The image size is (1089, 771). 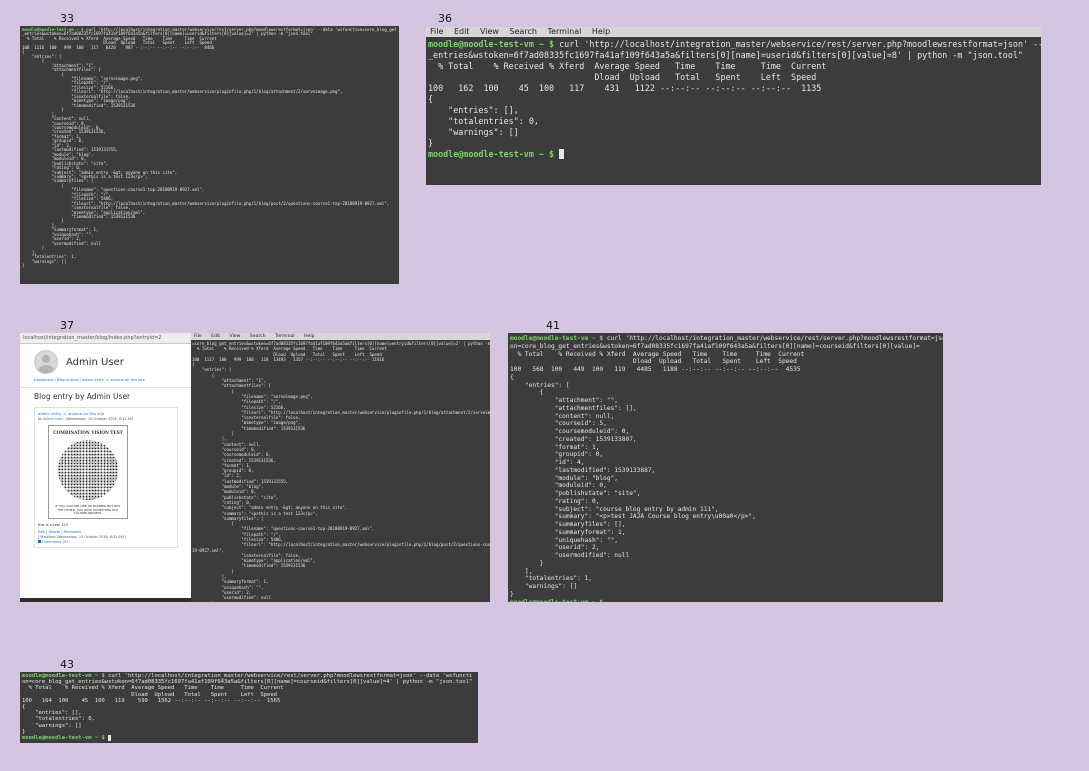 I want to click on terminal-line: "entries": [, so click(x=540, y=385).